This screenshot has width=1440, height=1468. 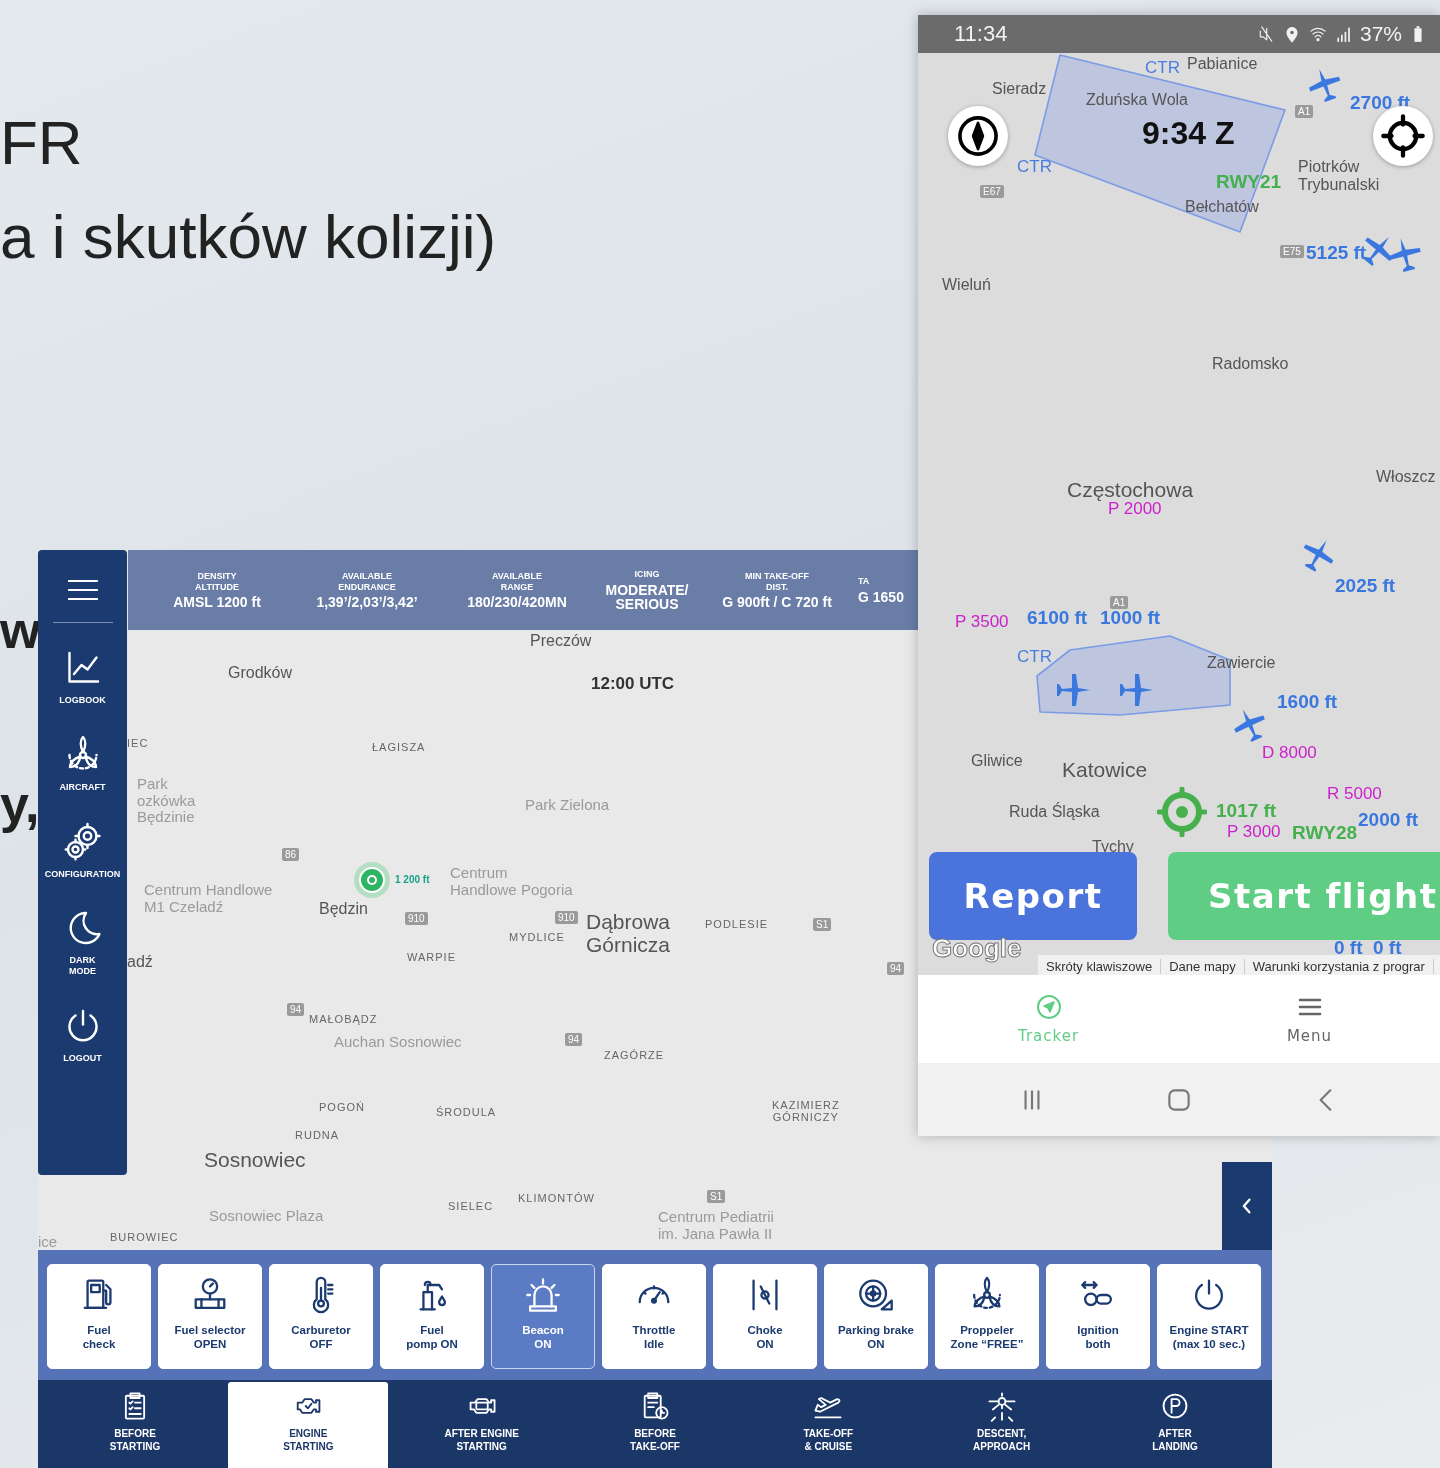 I want to click on checklist-card: Engine START (max 10 sec.), so click(x=1209, y=1316).